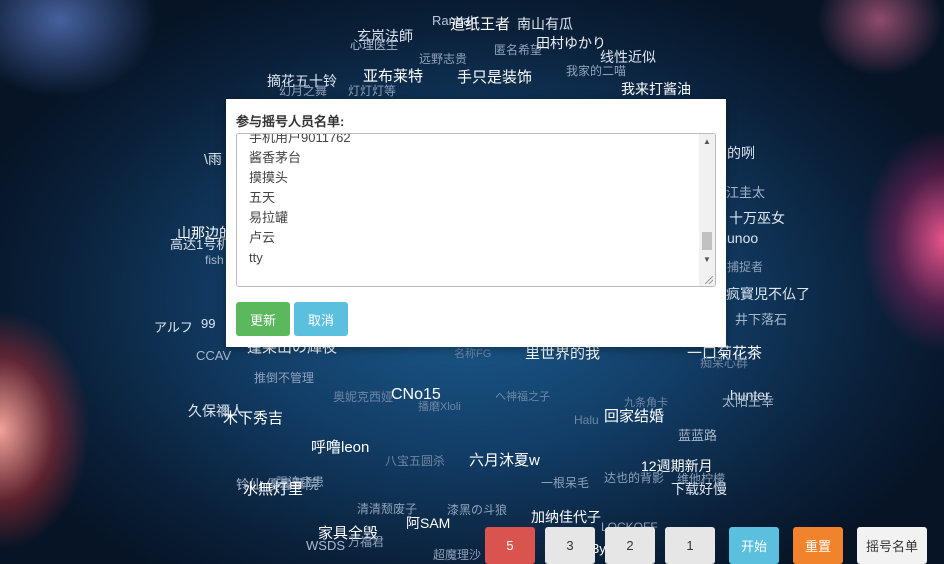 The image size is (944, 564). I want to click on cloud-name-word: 远野志贵, so click(443, 59).